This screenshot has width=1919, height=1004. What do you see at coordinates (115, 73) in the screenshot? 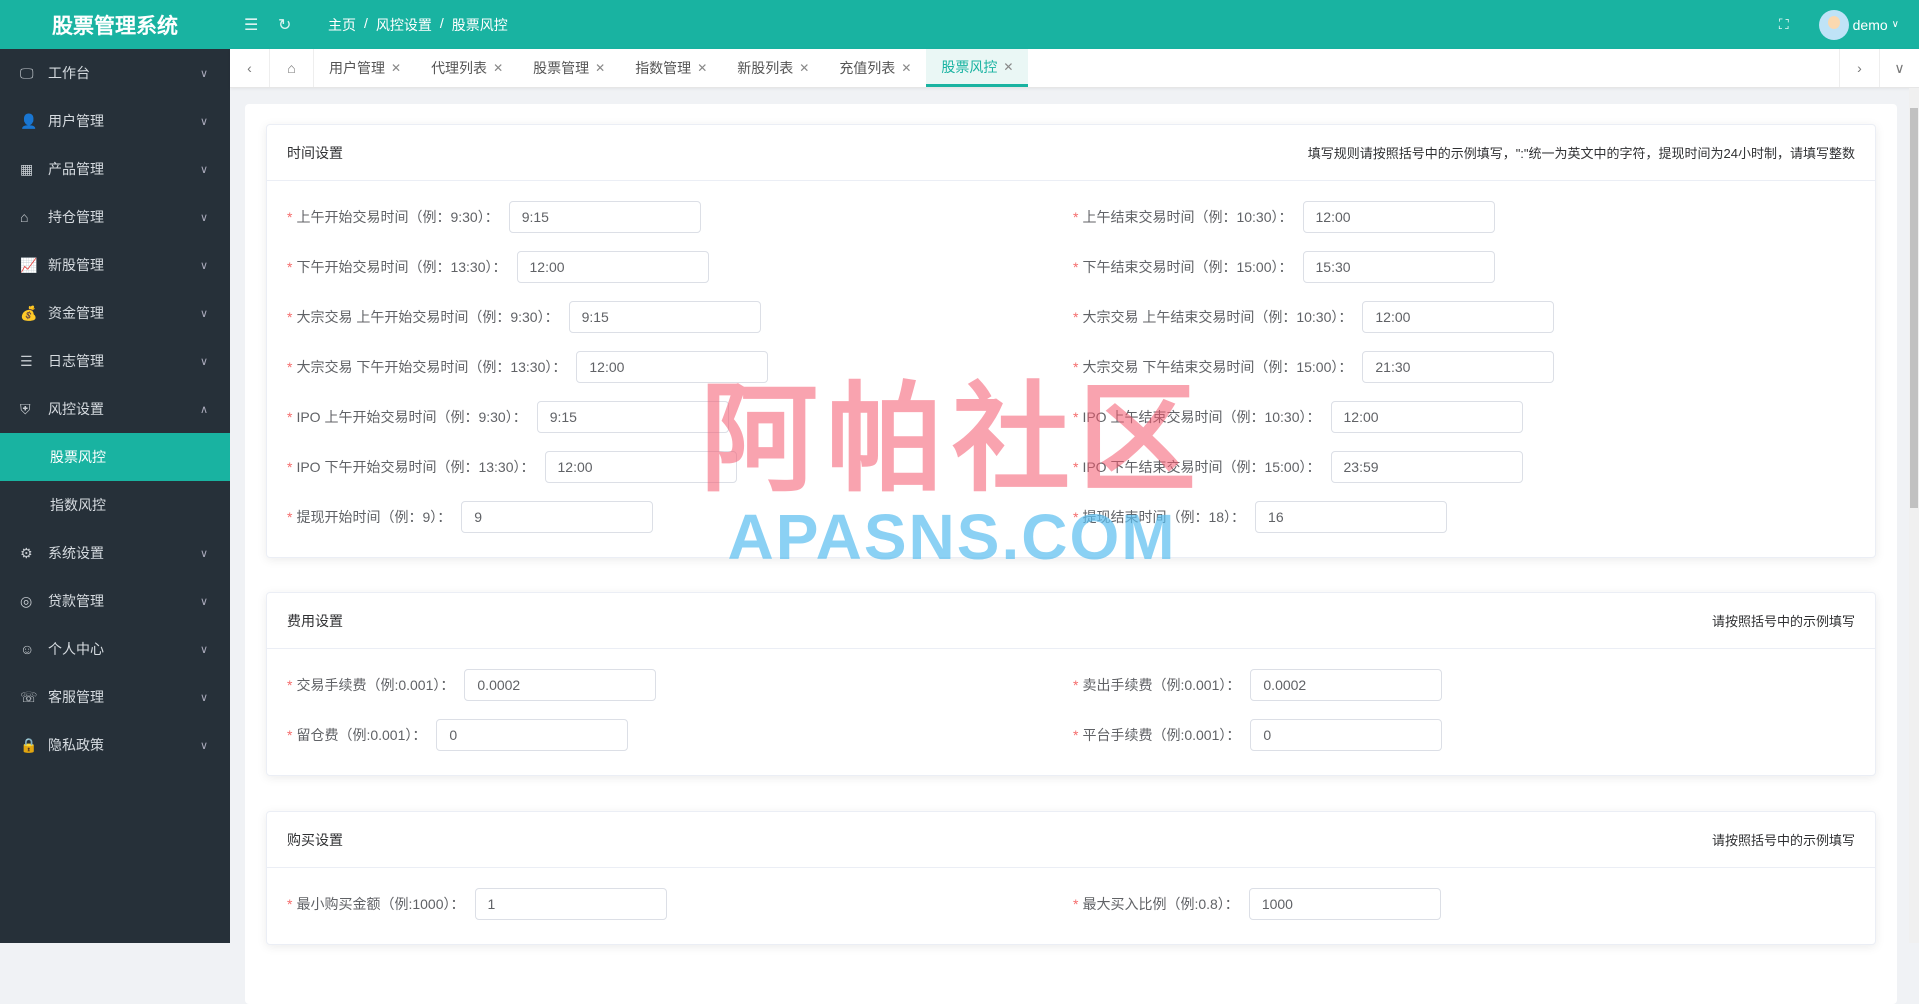
I see `sidebar-item-0: 🖵 工作台 ∨` at bounding box center [115, 73].